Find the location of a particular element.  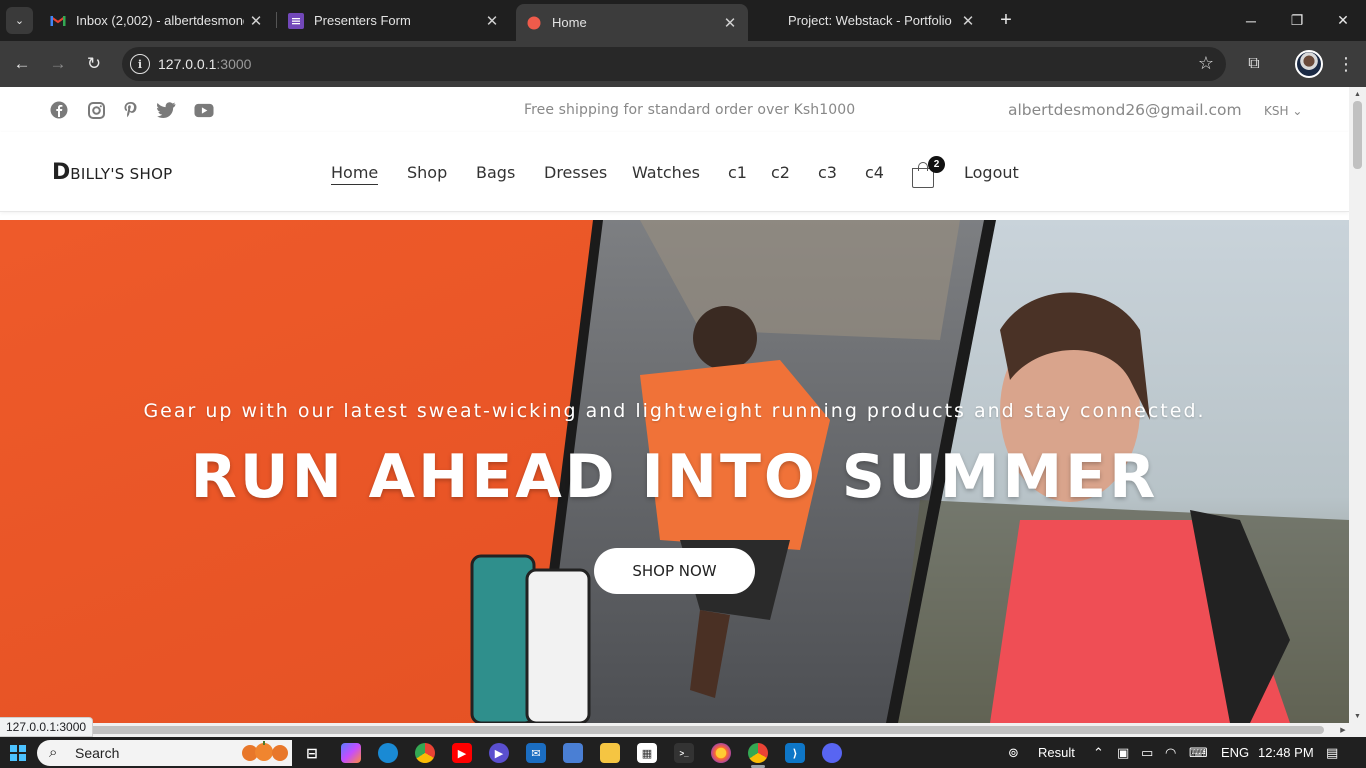

windows-start-icon is located at coordinates (18, 753).